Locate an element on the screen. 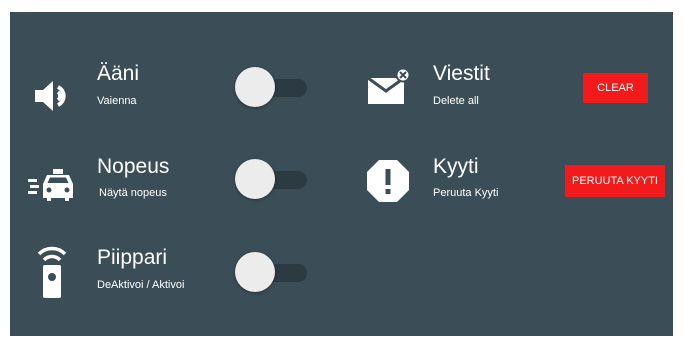 This screenshot has width=684, height=345. beeper-icon is located at coordinates (52, 272).